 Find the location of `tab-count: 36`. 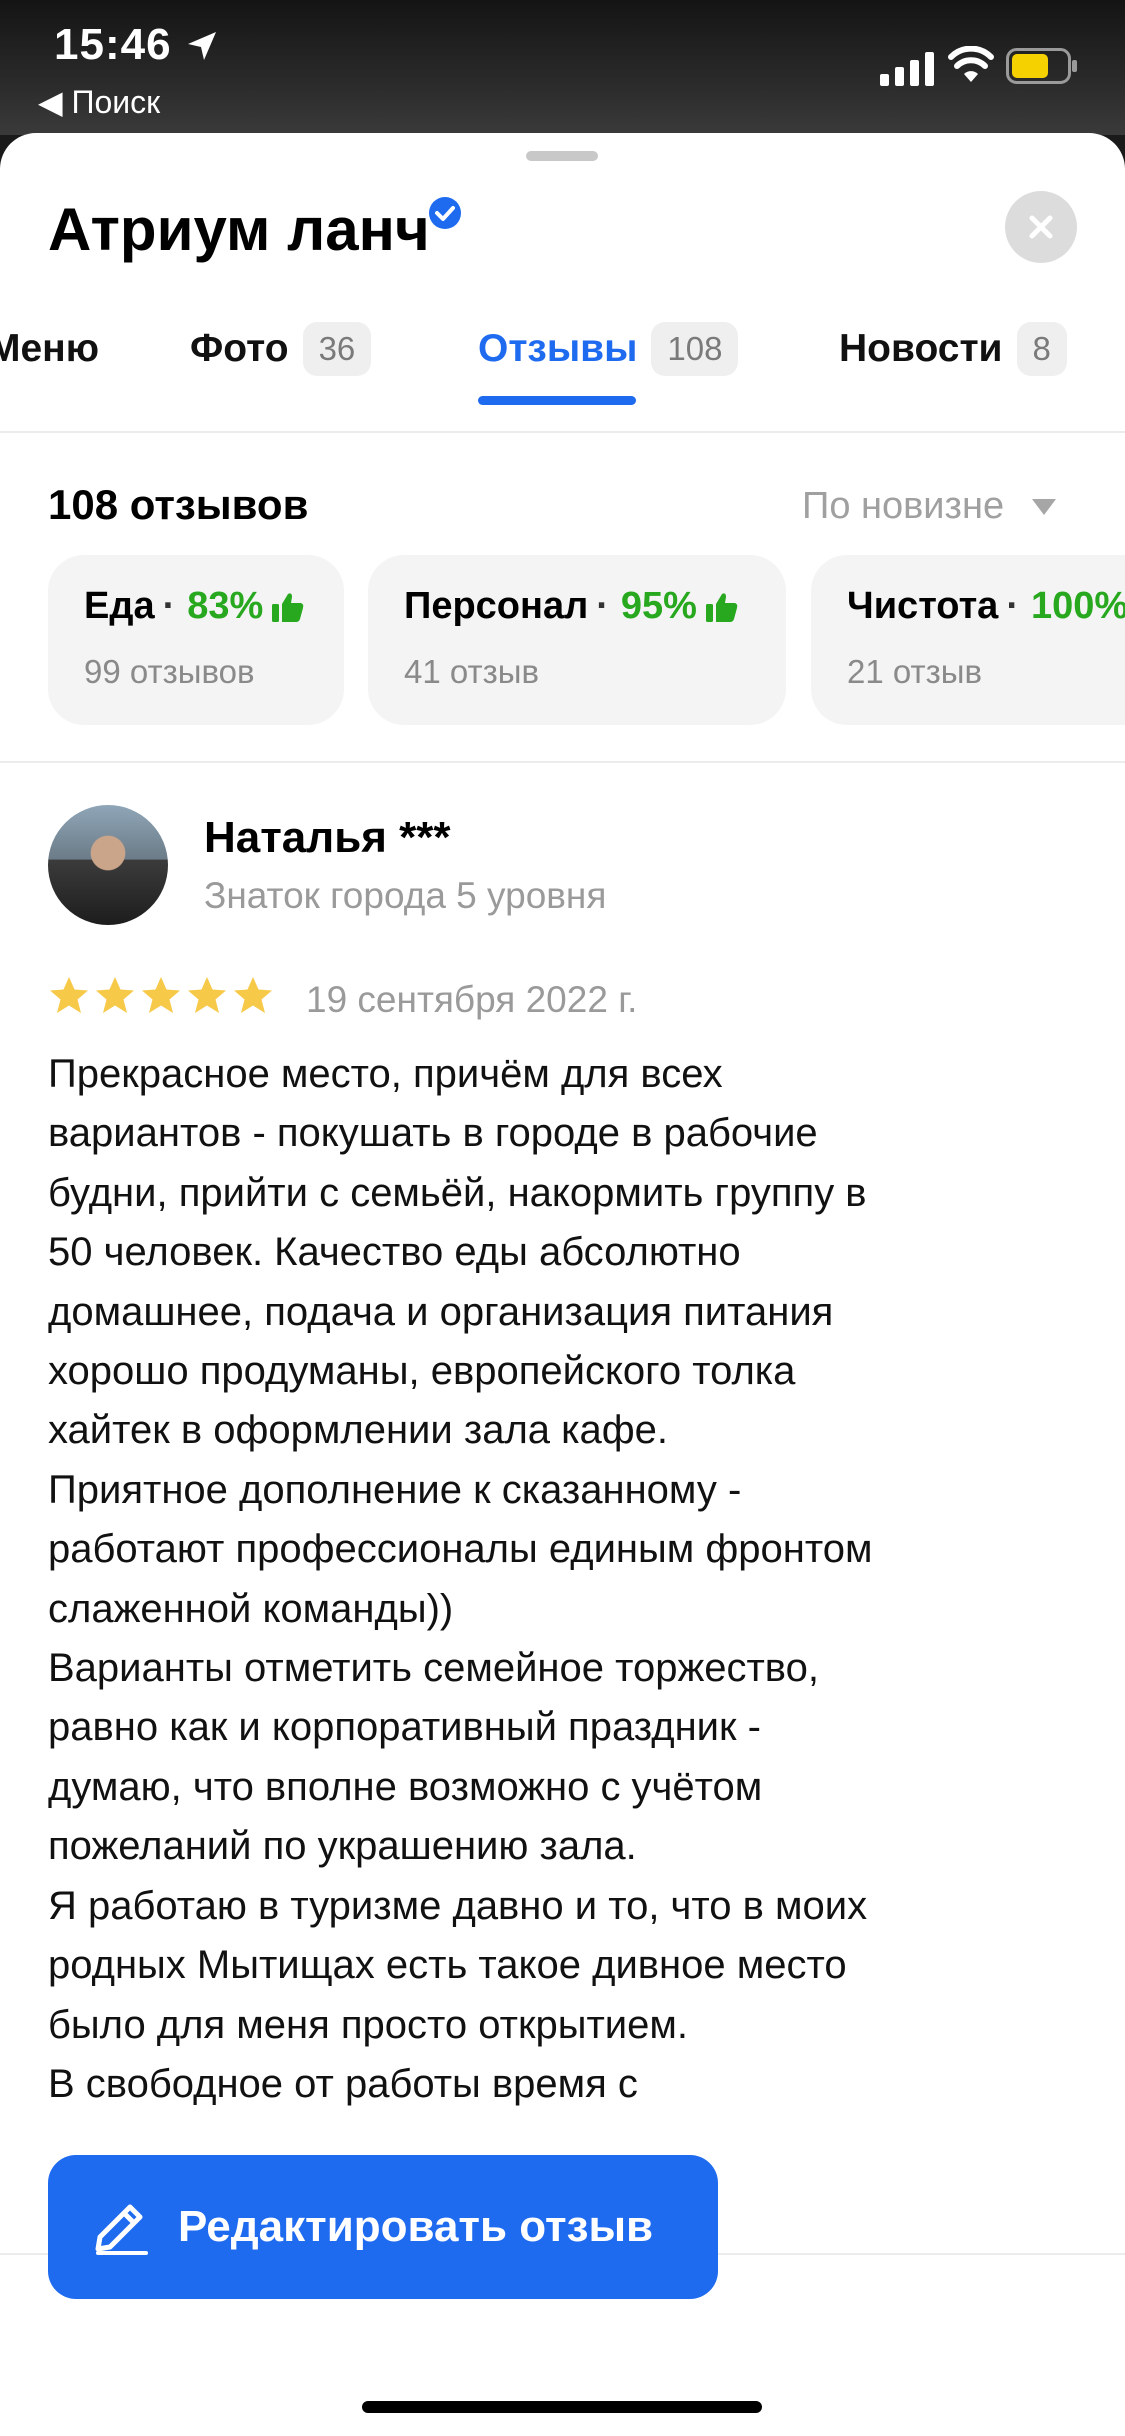

tab-count: 36 is located at coordinates (337, 349).